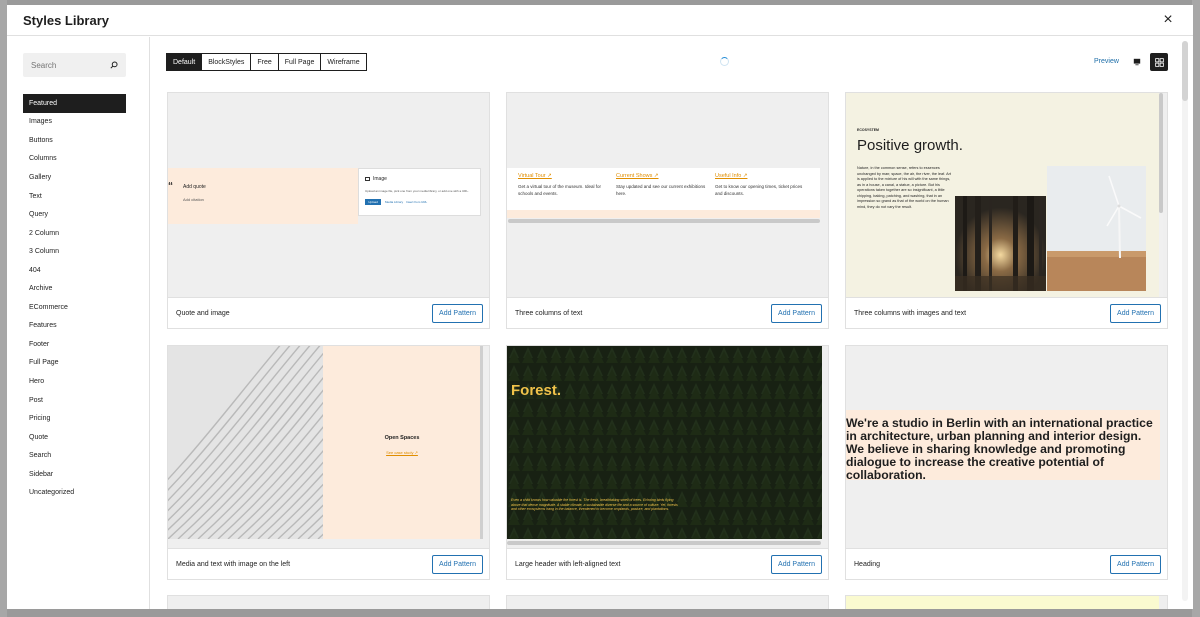  Describe the element at coordinates (66, 65) in the screenshot. I see `search-input` at that location.